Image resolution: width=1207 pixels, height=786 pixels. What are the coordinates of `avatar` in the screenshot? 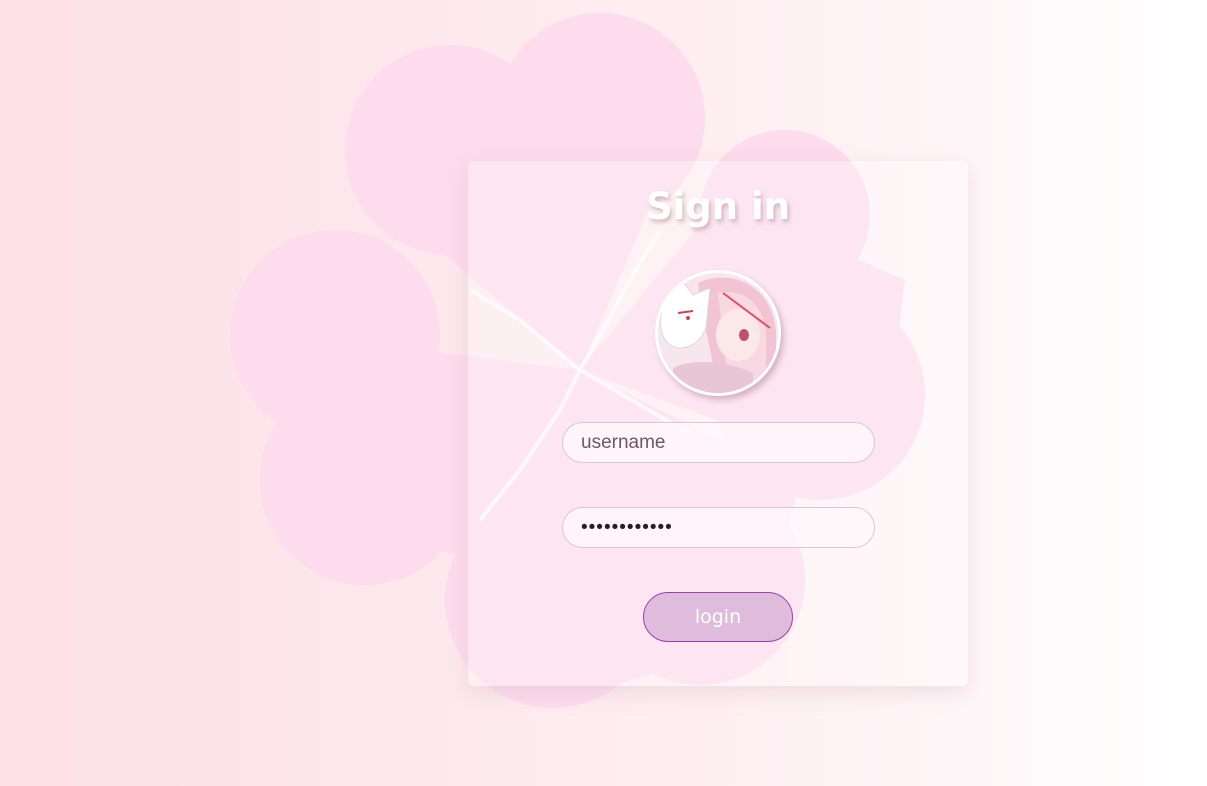 It's located at (718, 333).